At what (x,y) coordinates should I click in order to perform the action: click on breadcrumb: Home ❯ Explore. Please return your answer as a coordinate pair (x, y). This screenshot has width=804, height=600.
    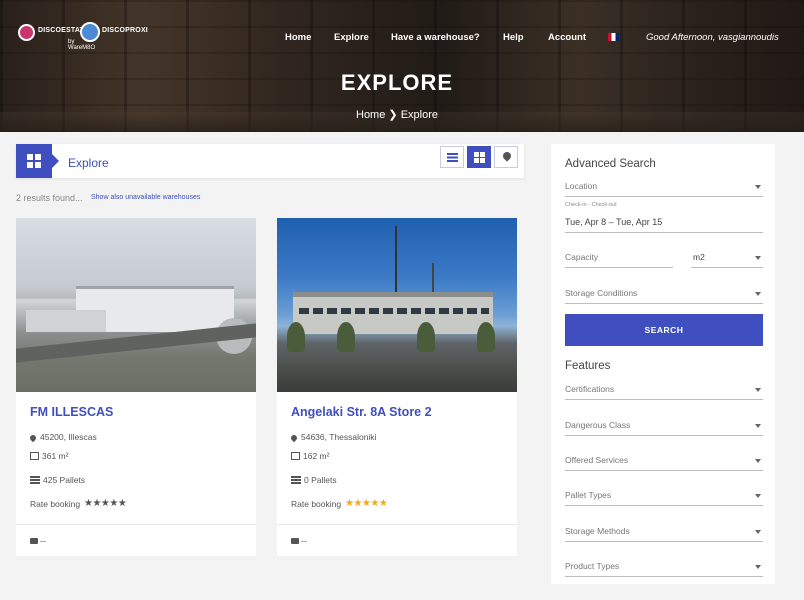
    Looking at the image, I should click on (397, 114).